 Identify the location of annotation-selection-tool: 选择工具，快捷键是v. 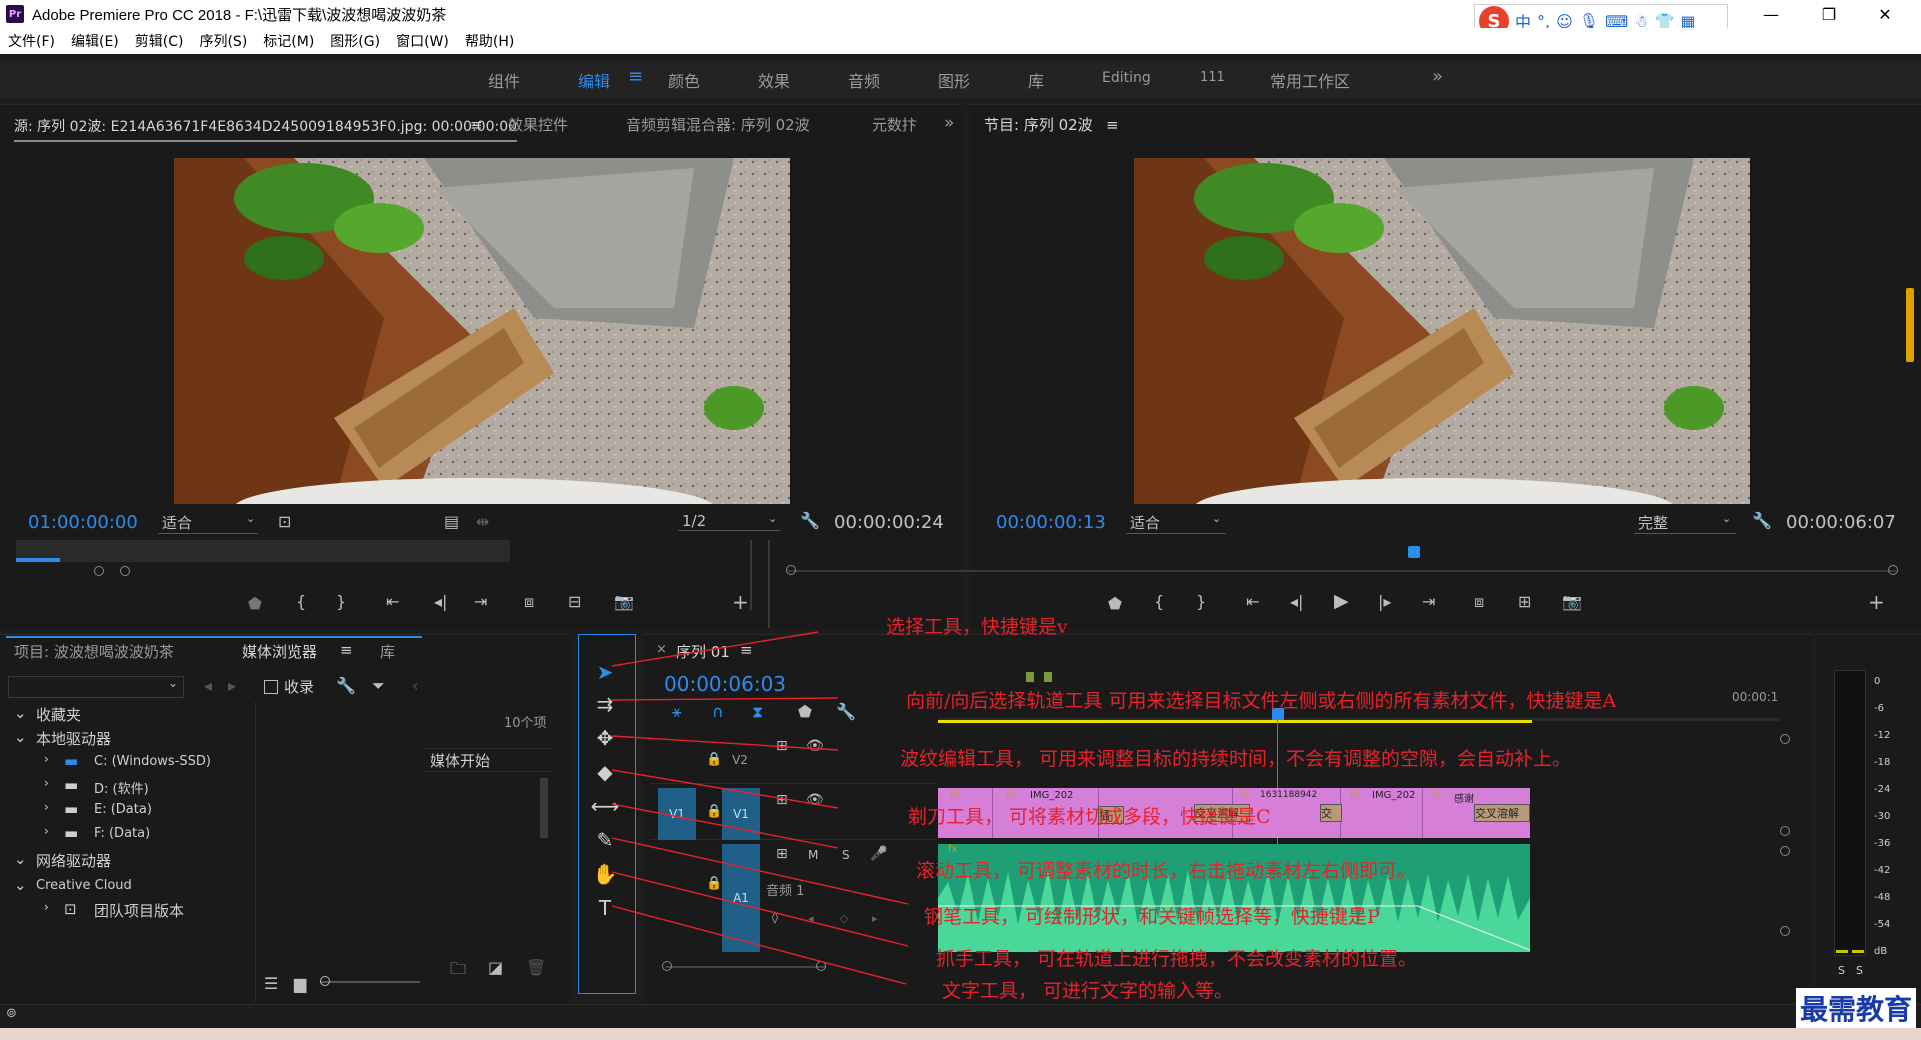
(977, 627).